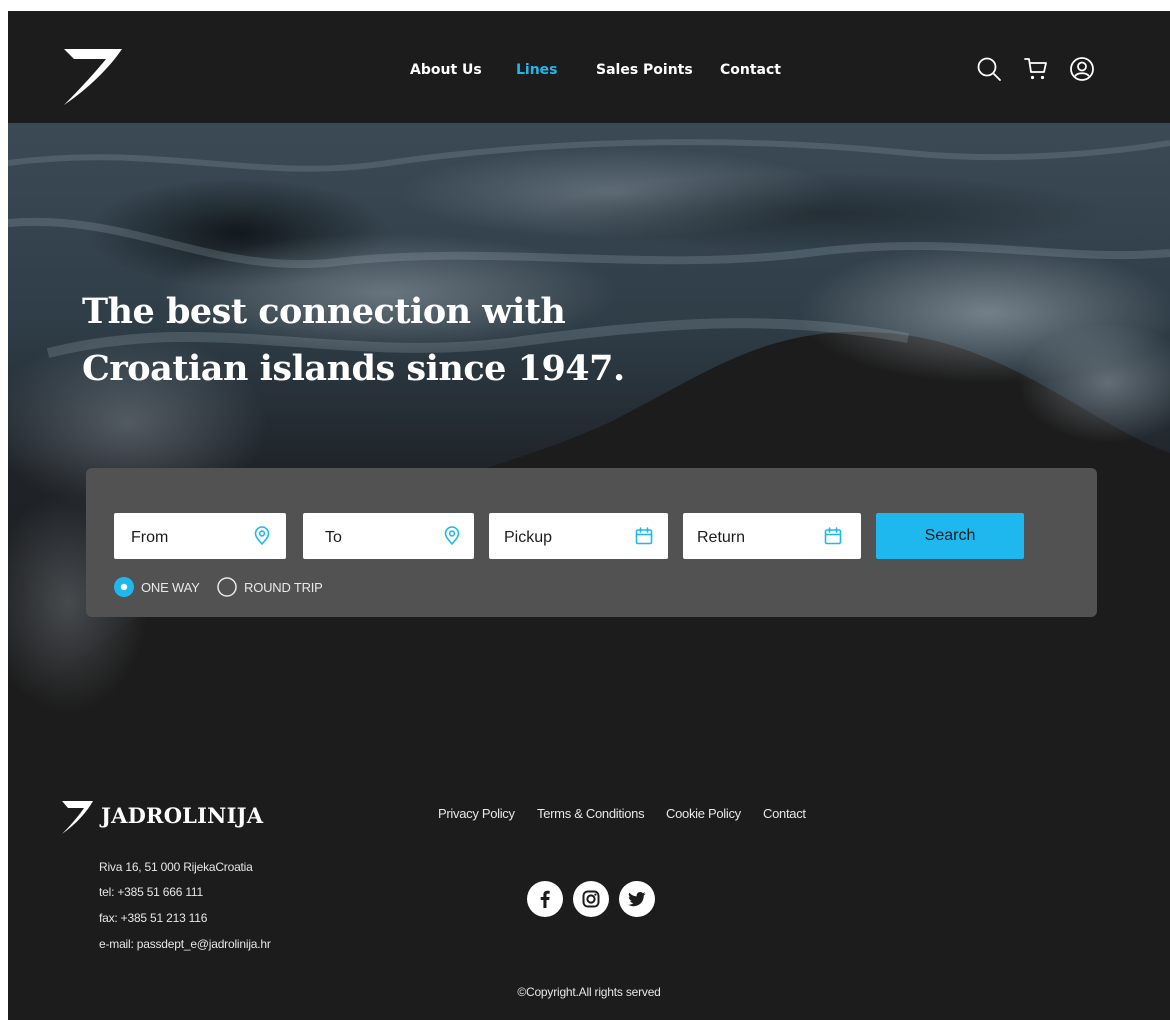 The height and width of the screenshot is (1020, 1170). Describe the element at coordinates (989, 69) in the screenshot. I see `search-icon` at that location.